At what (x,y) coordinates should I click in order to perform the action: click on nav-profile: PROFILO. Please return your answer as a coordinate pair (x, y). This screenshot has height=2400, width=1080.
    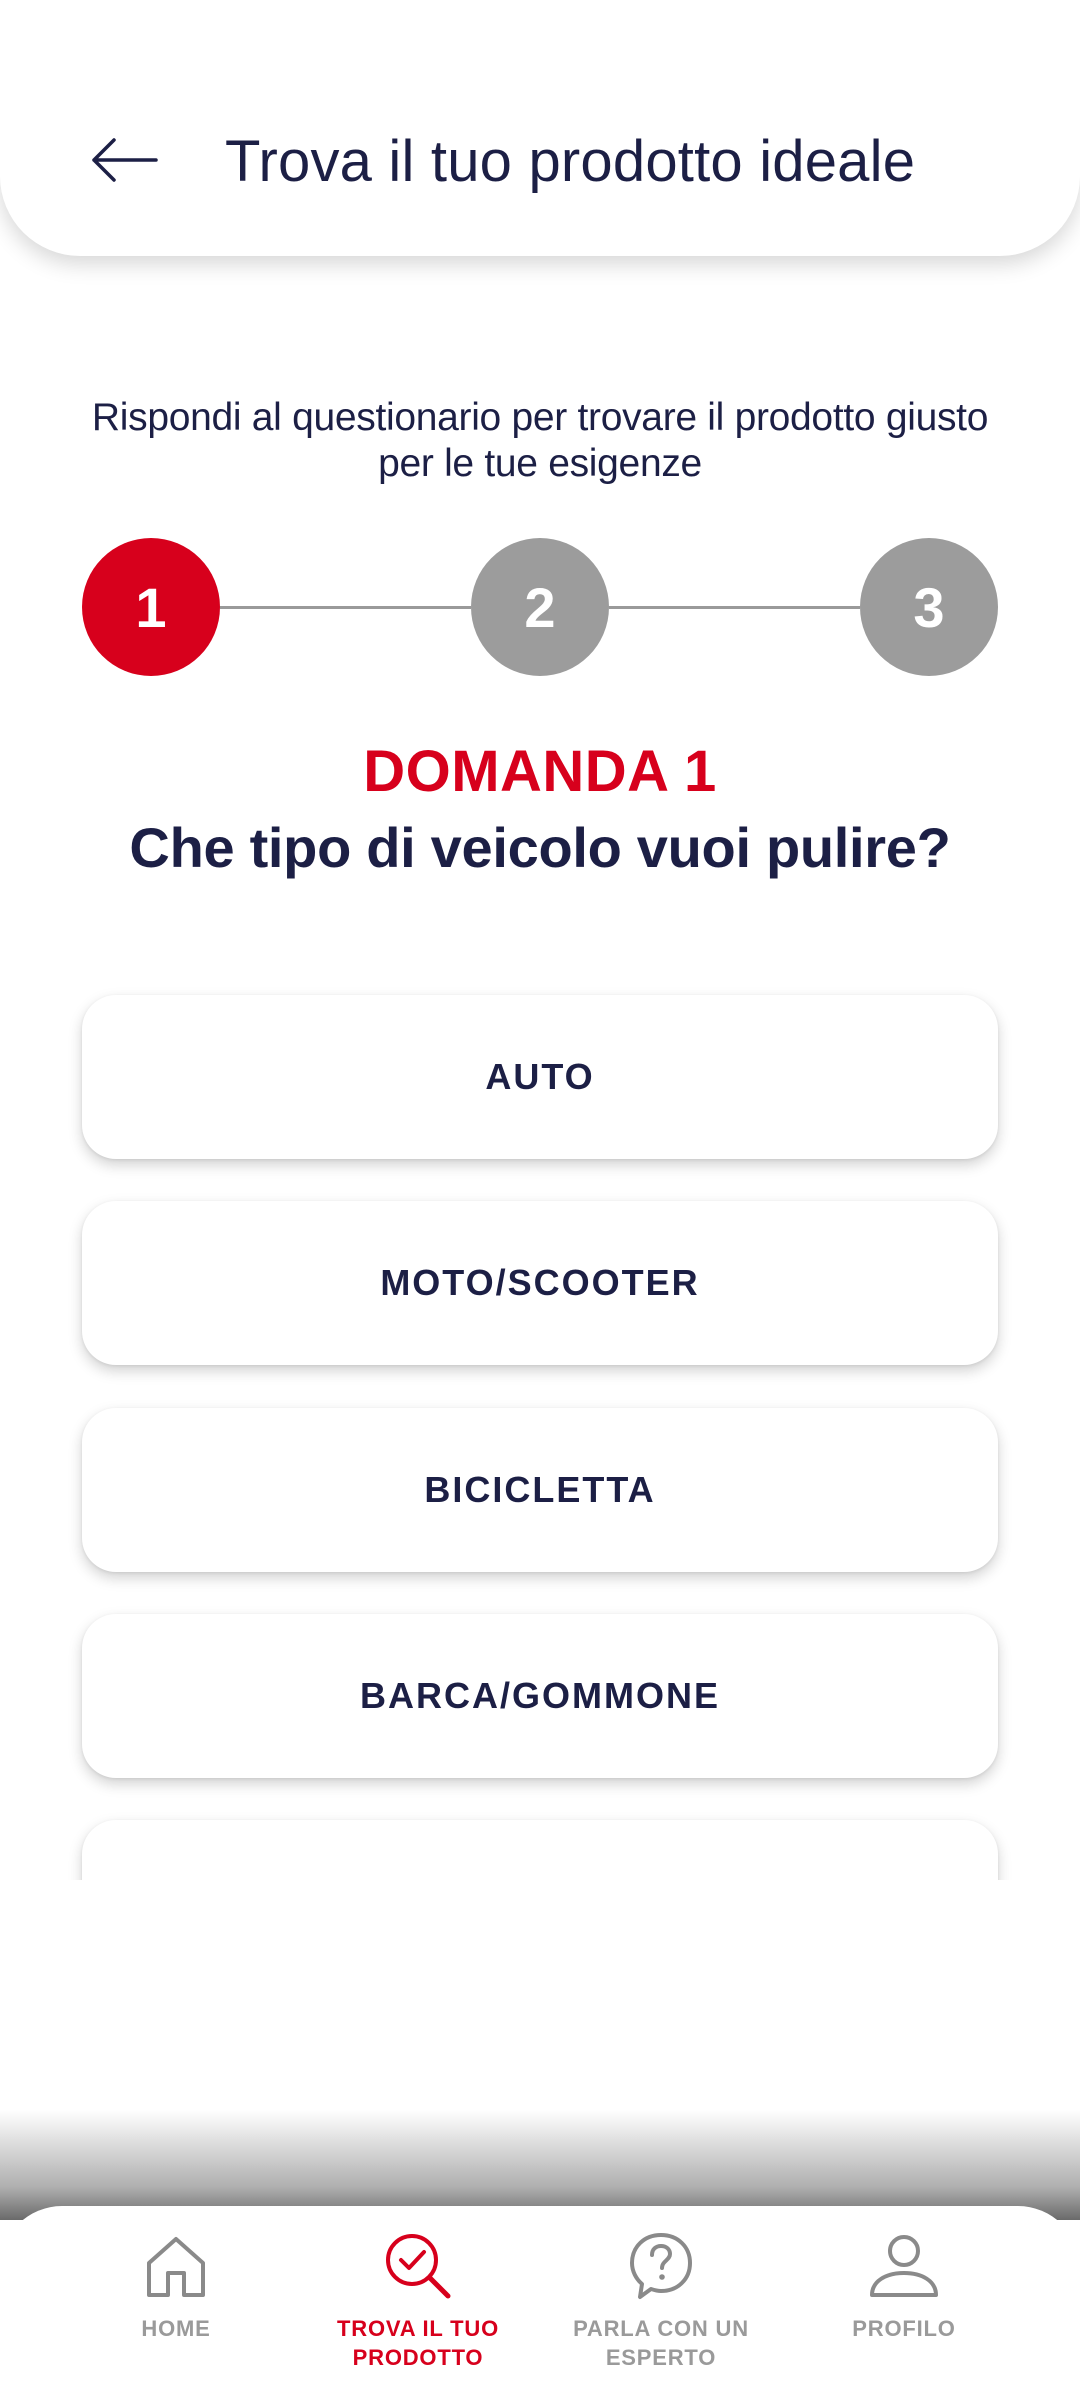
    Looking at the image, I should click on (904, 2310).